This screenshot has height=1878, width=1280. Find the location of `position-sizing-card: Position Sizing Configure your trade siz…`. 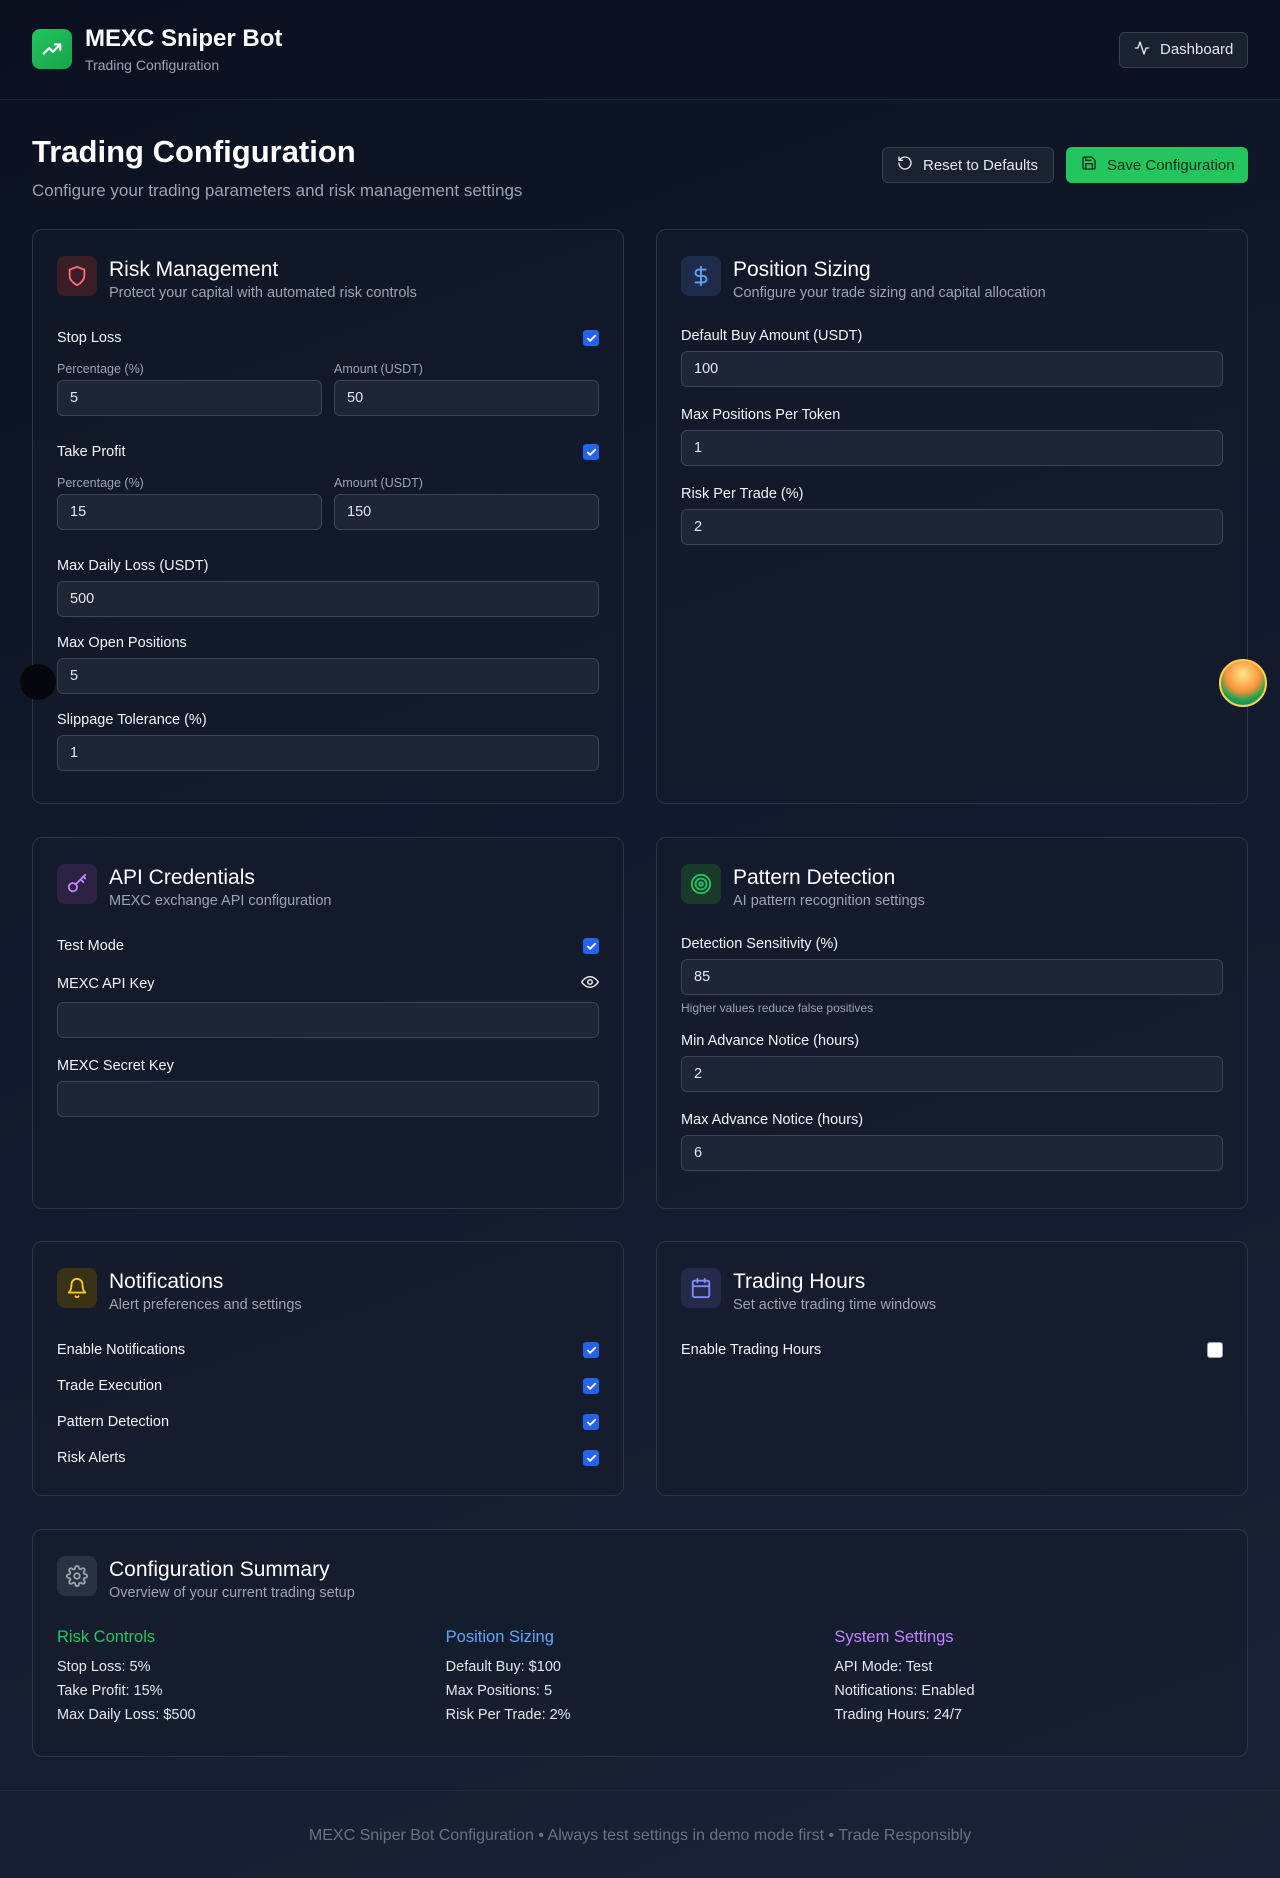

position-sizing-card: Position Sizing Configure your trade siz… is located at coordinates (952, 516).